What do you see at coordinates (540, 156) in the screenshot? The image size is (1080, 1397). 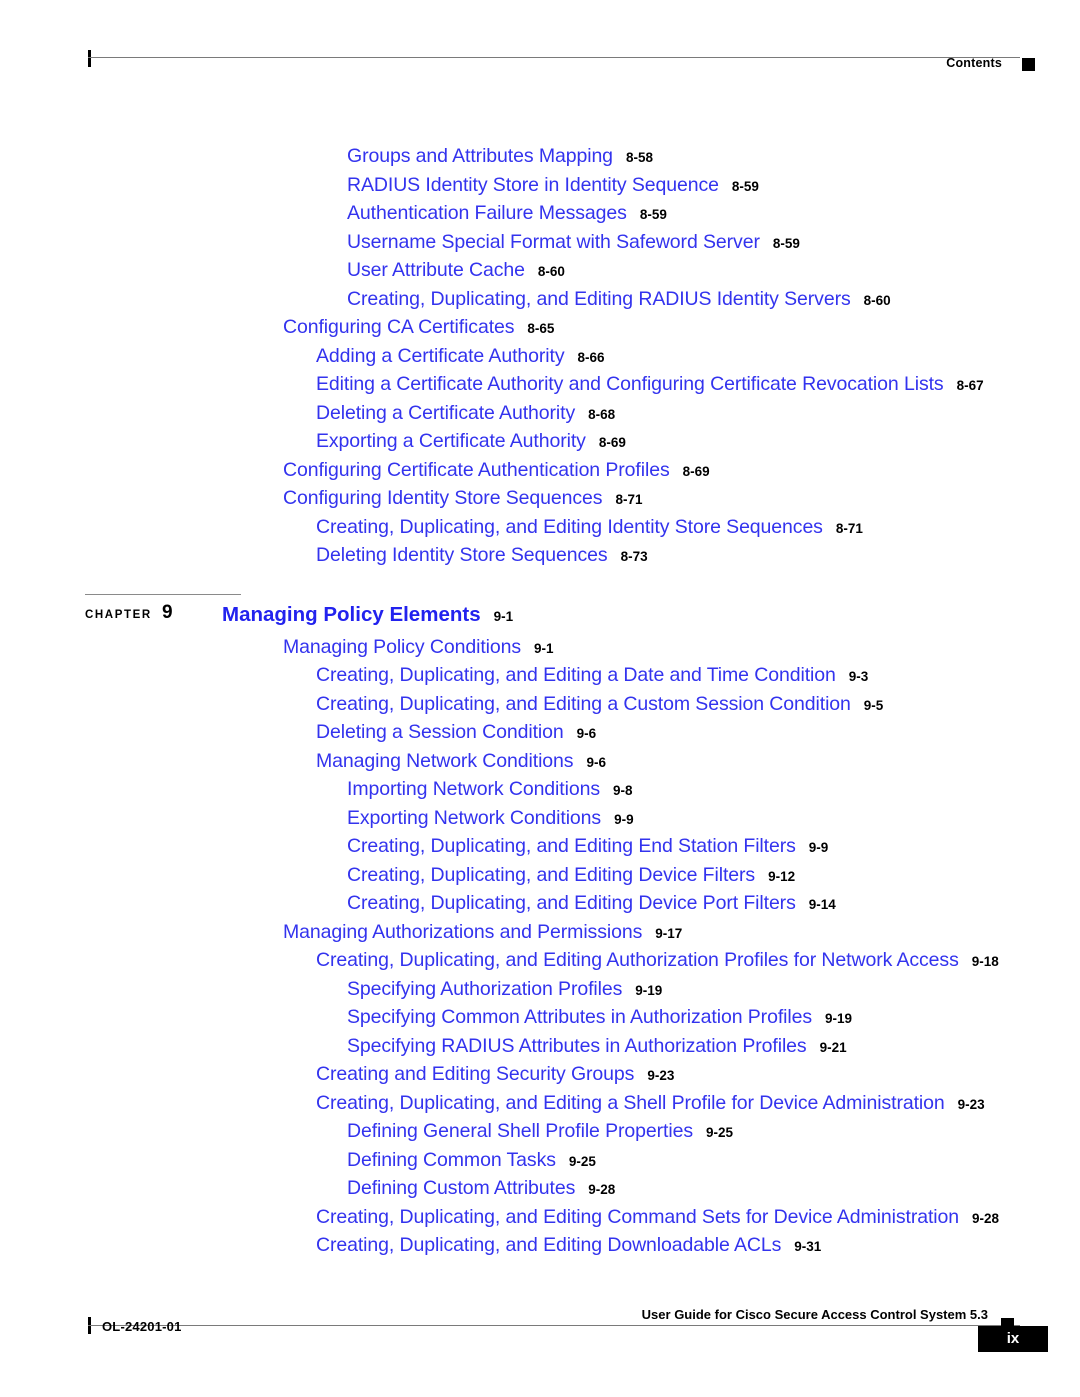 I see `toc-entry: Groups and Attributes Mapping 8-58` at bounding box center [540, 156].